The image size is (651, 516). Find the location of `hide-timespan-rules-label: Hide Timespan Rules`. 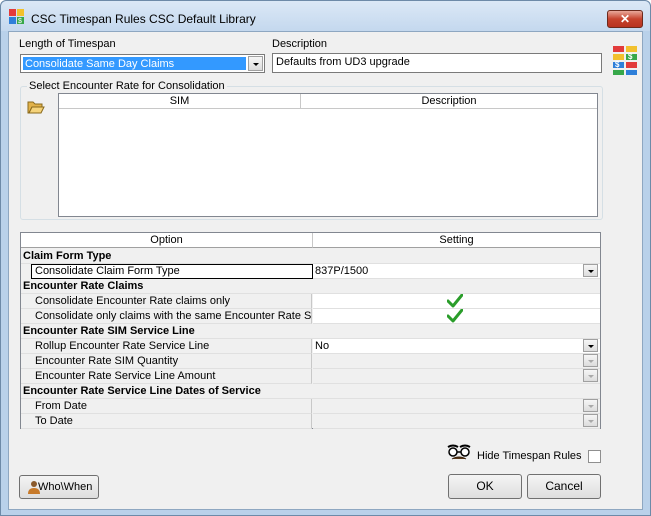

hide-timespan-rules-label: Hide Timespan Rules is located at coordinates (529, 456).